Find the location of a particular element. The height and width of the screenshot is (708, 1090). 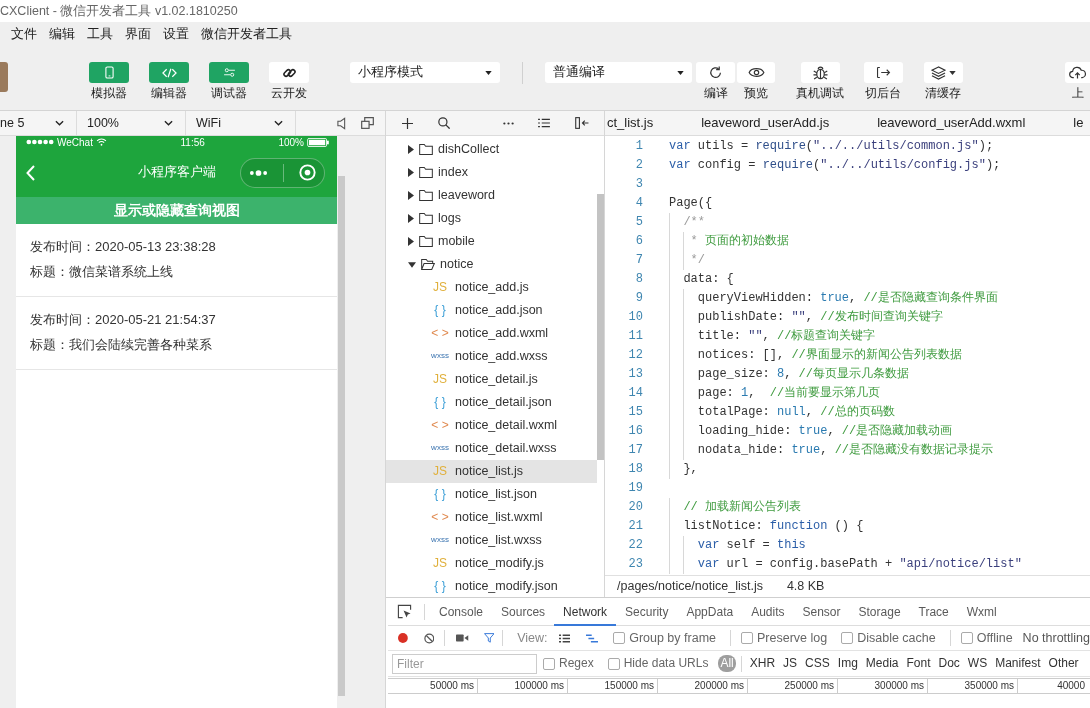

tool-label: 编译 is located at coordinates (715, 94).